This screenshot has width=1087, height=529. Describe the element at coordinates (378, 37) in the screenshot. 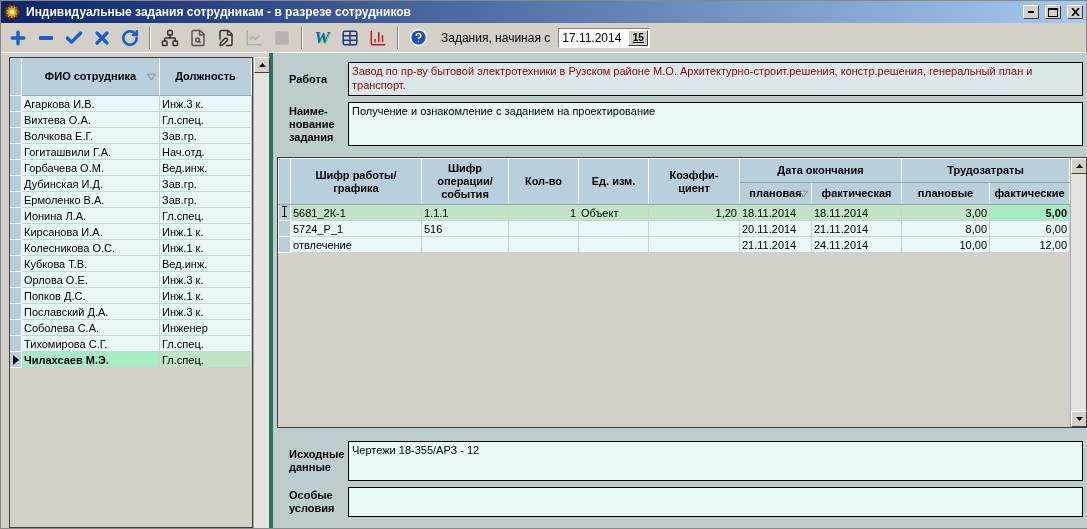

I see `bar-chart-icon` at that location.